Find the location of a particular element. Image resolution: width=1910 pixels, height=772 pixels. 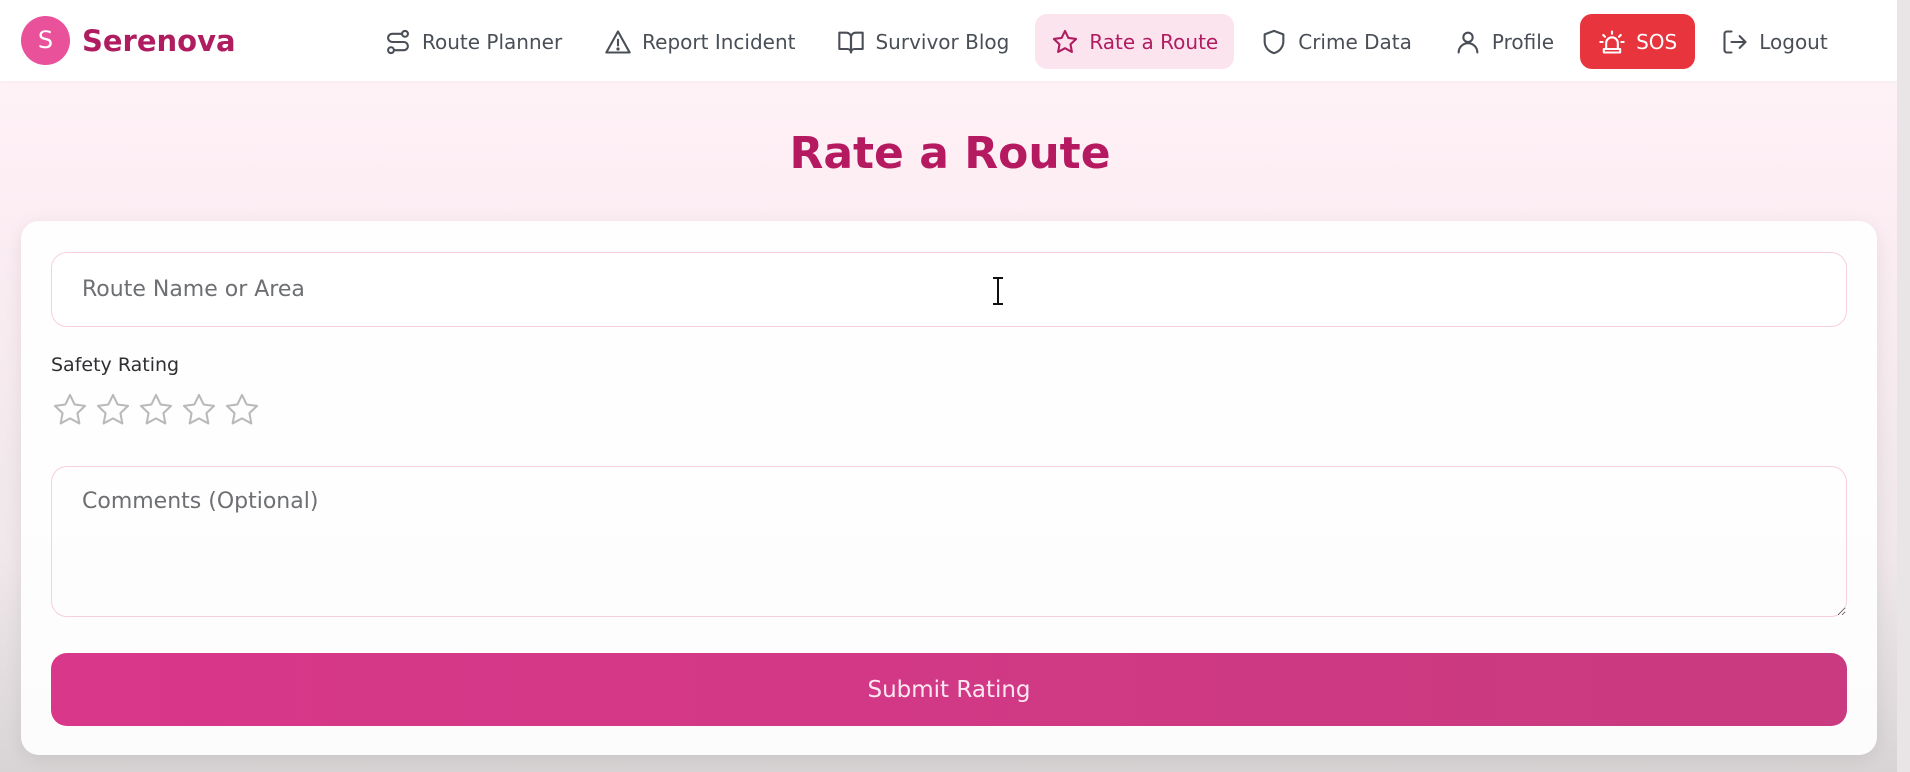

siren-icon is located at coordinates (1612, 41).